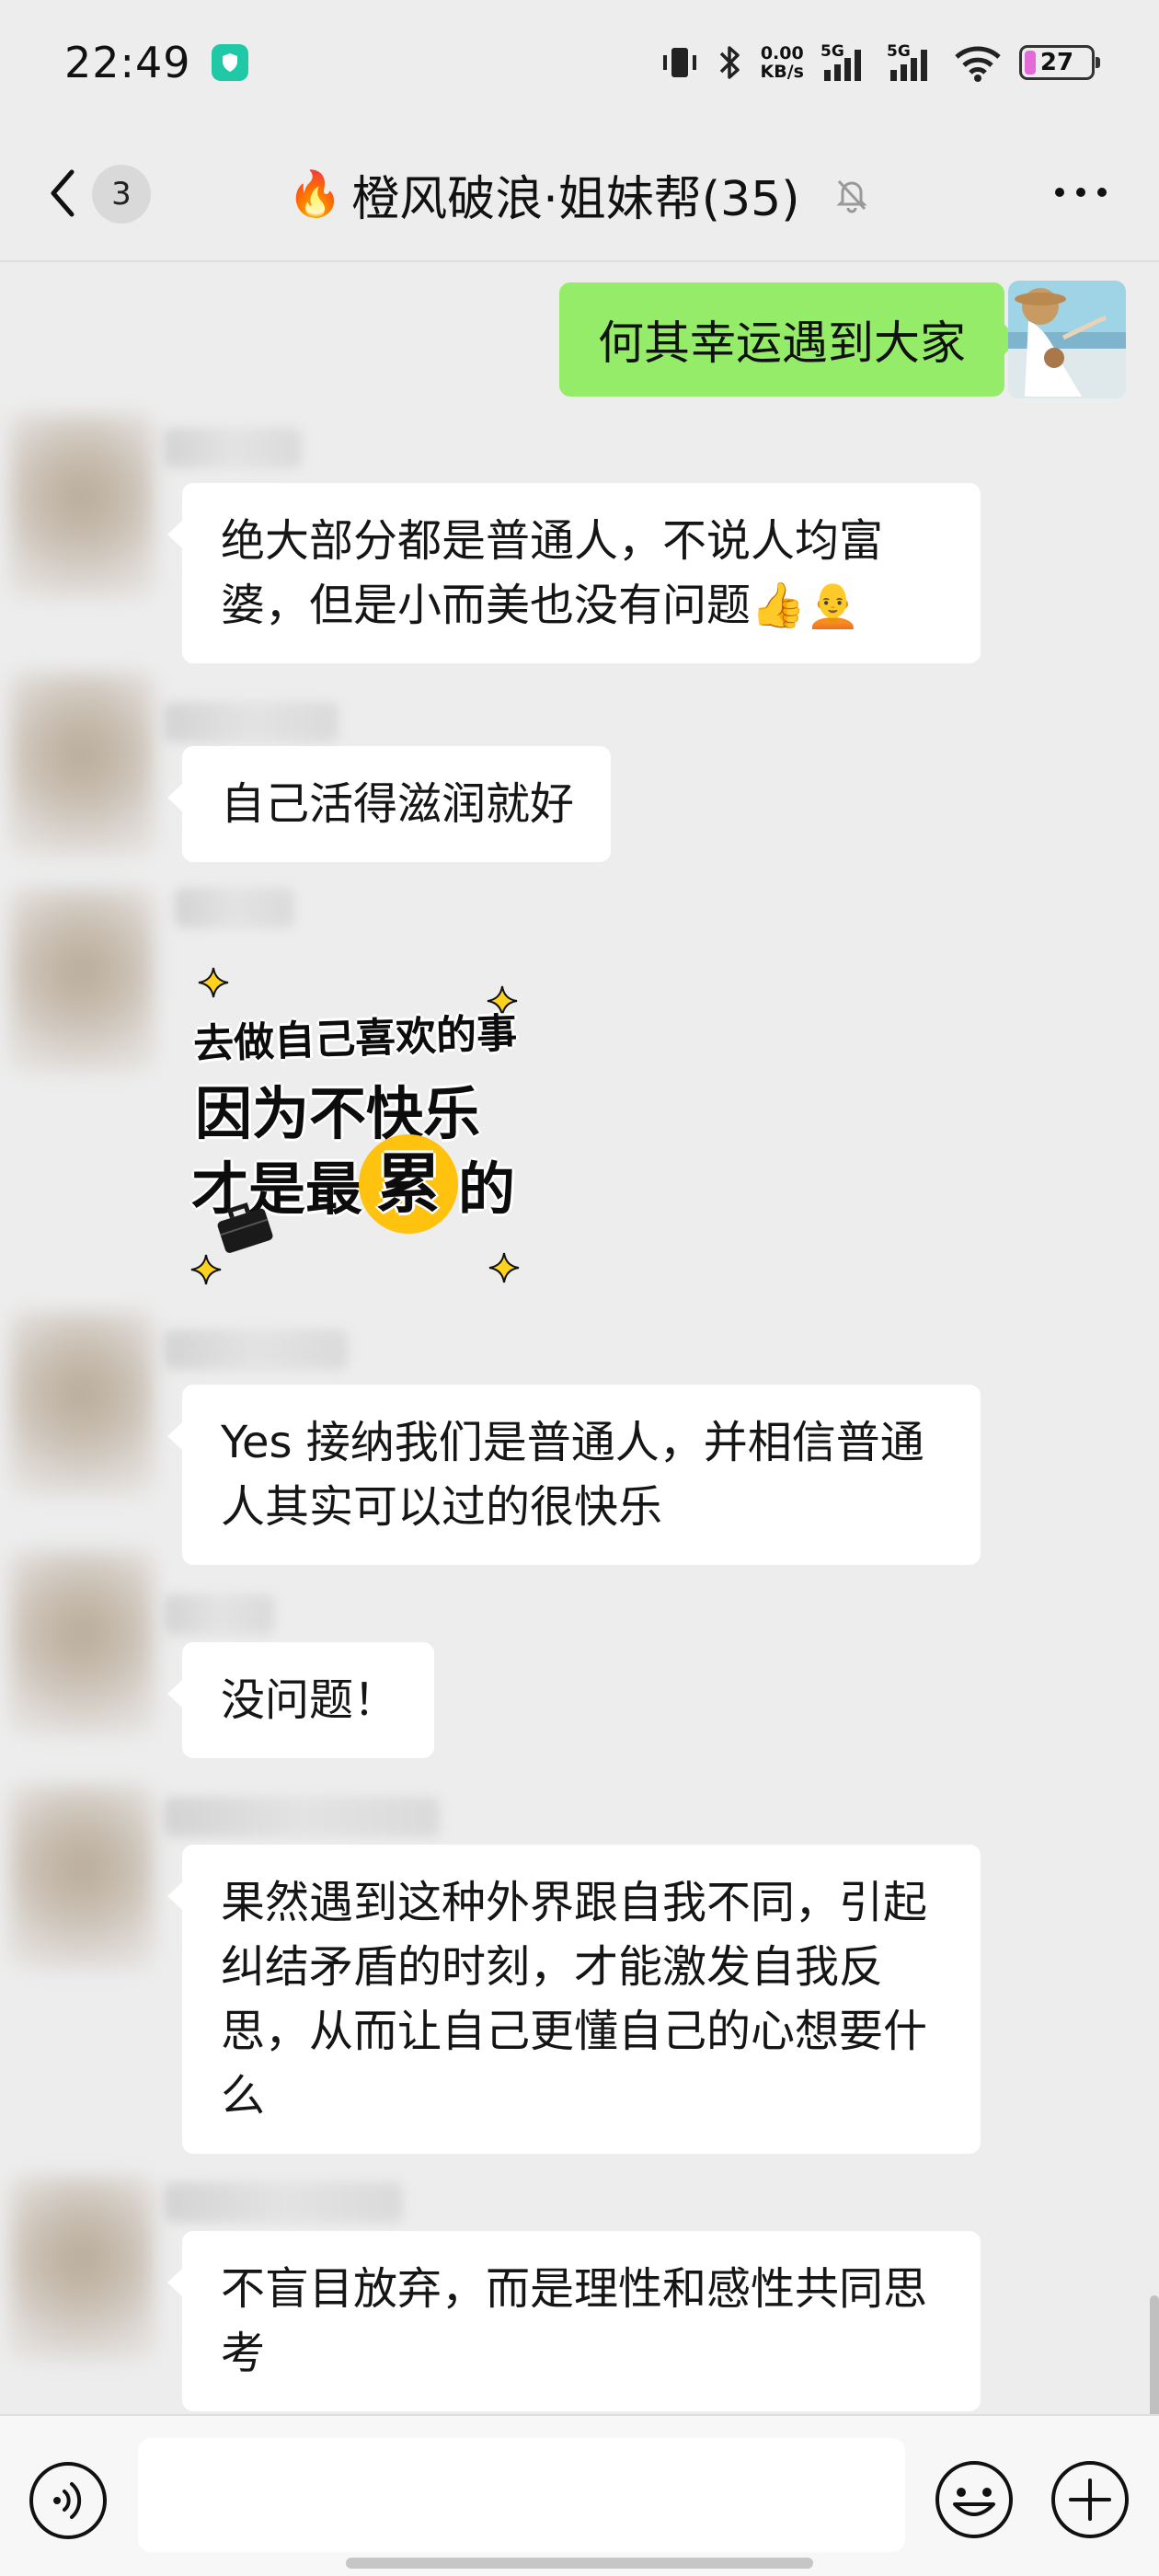 The height and width of the screenshot is (2576, 1159). What do you see at coordinates (851, 196) in the screenshot?
I see `bell-off-icon` at bounding box center [851, 196].